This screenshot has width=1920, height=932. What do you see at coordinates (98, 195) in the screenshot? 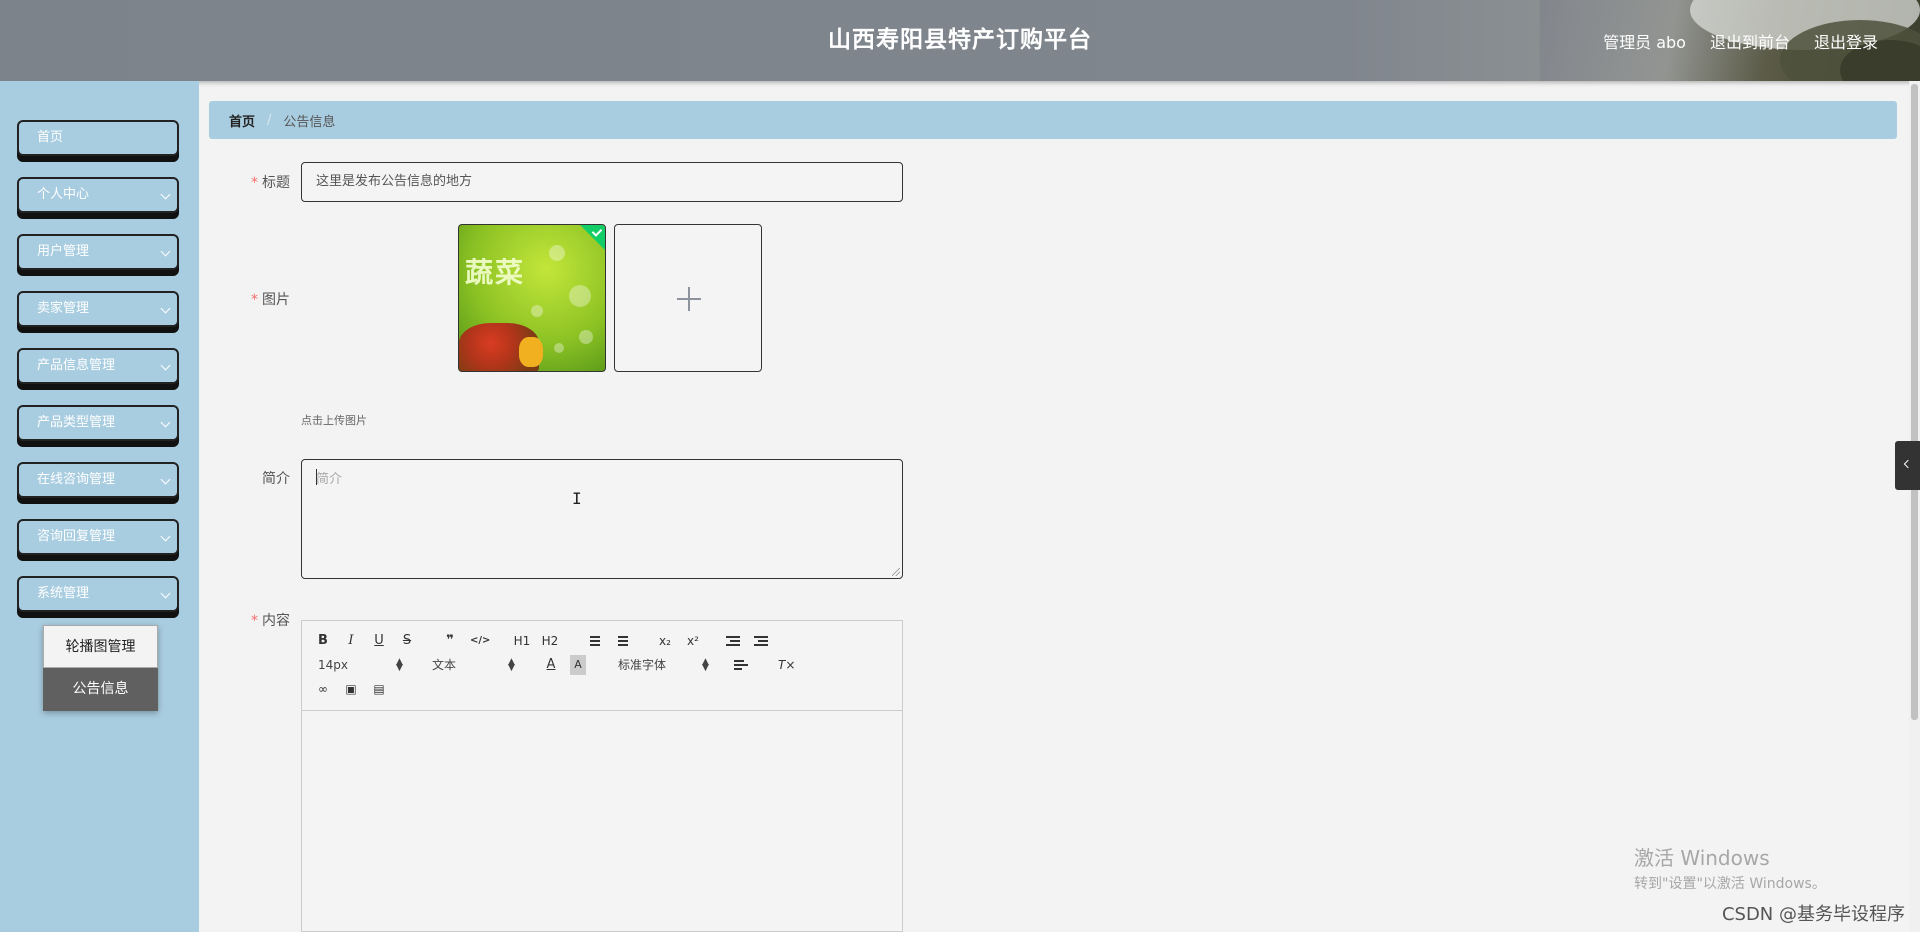
I see `sidebar-item-personal-center: 个人中心` at bounding box center [98, 195].